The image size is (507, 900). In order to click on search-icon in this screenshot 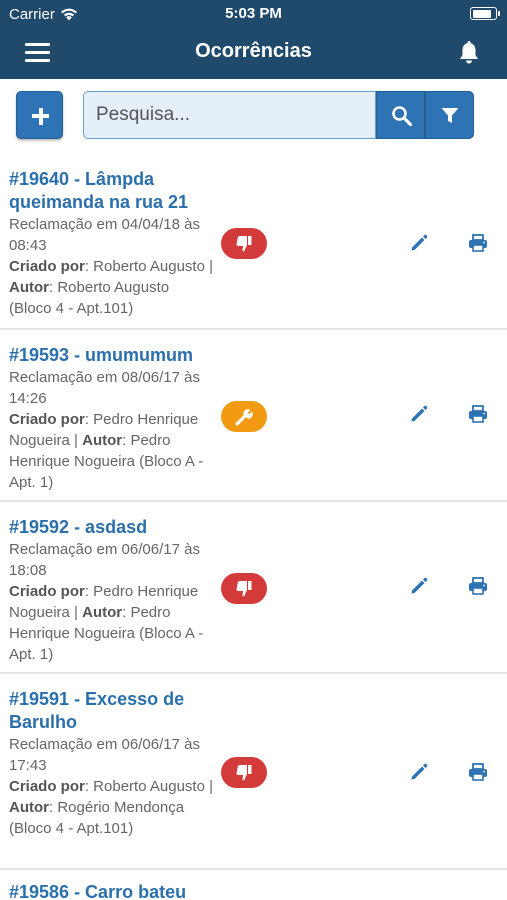, I will do `click(402, 116)`.